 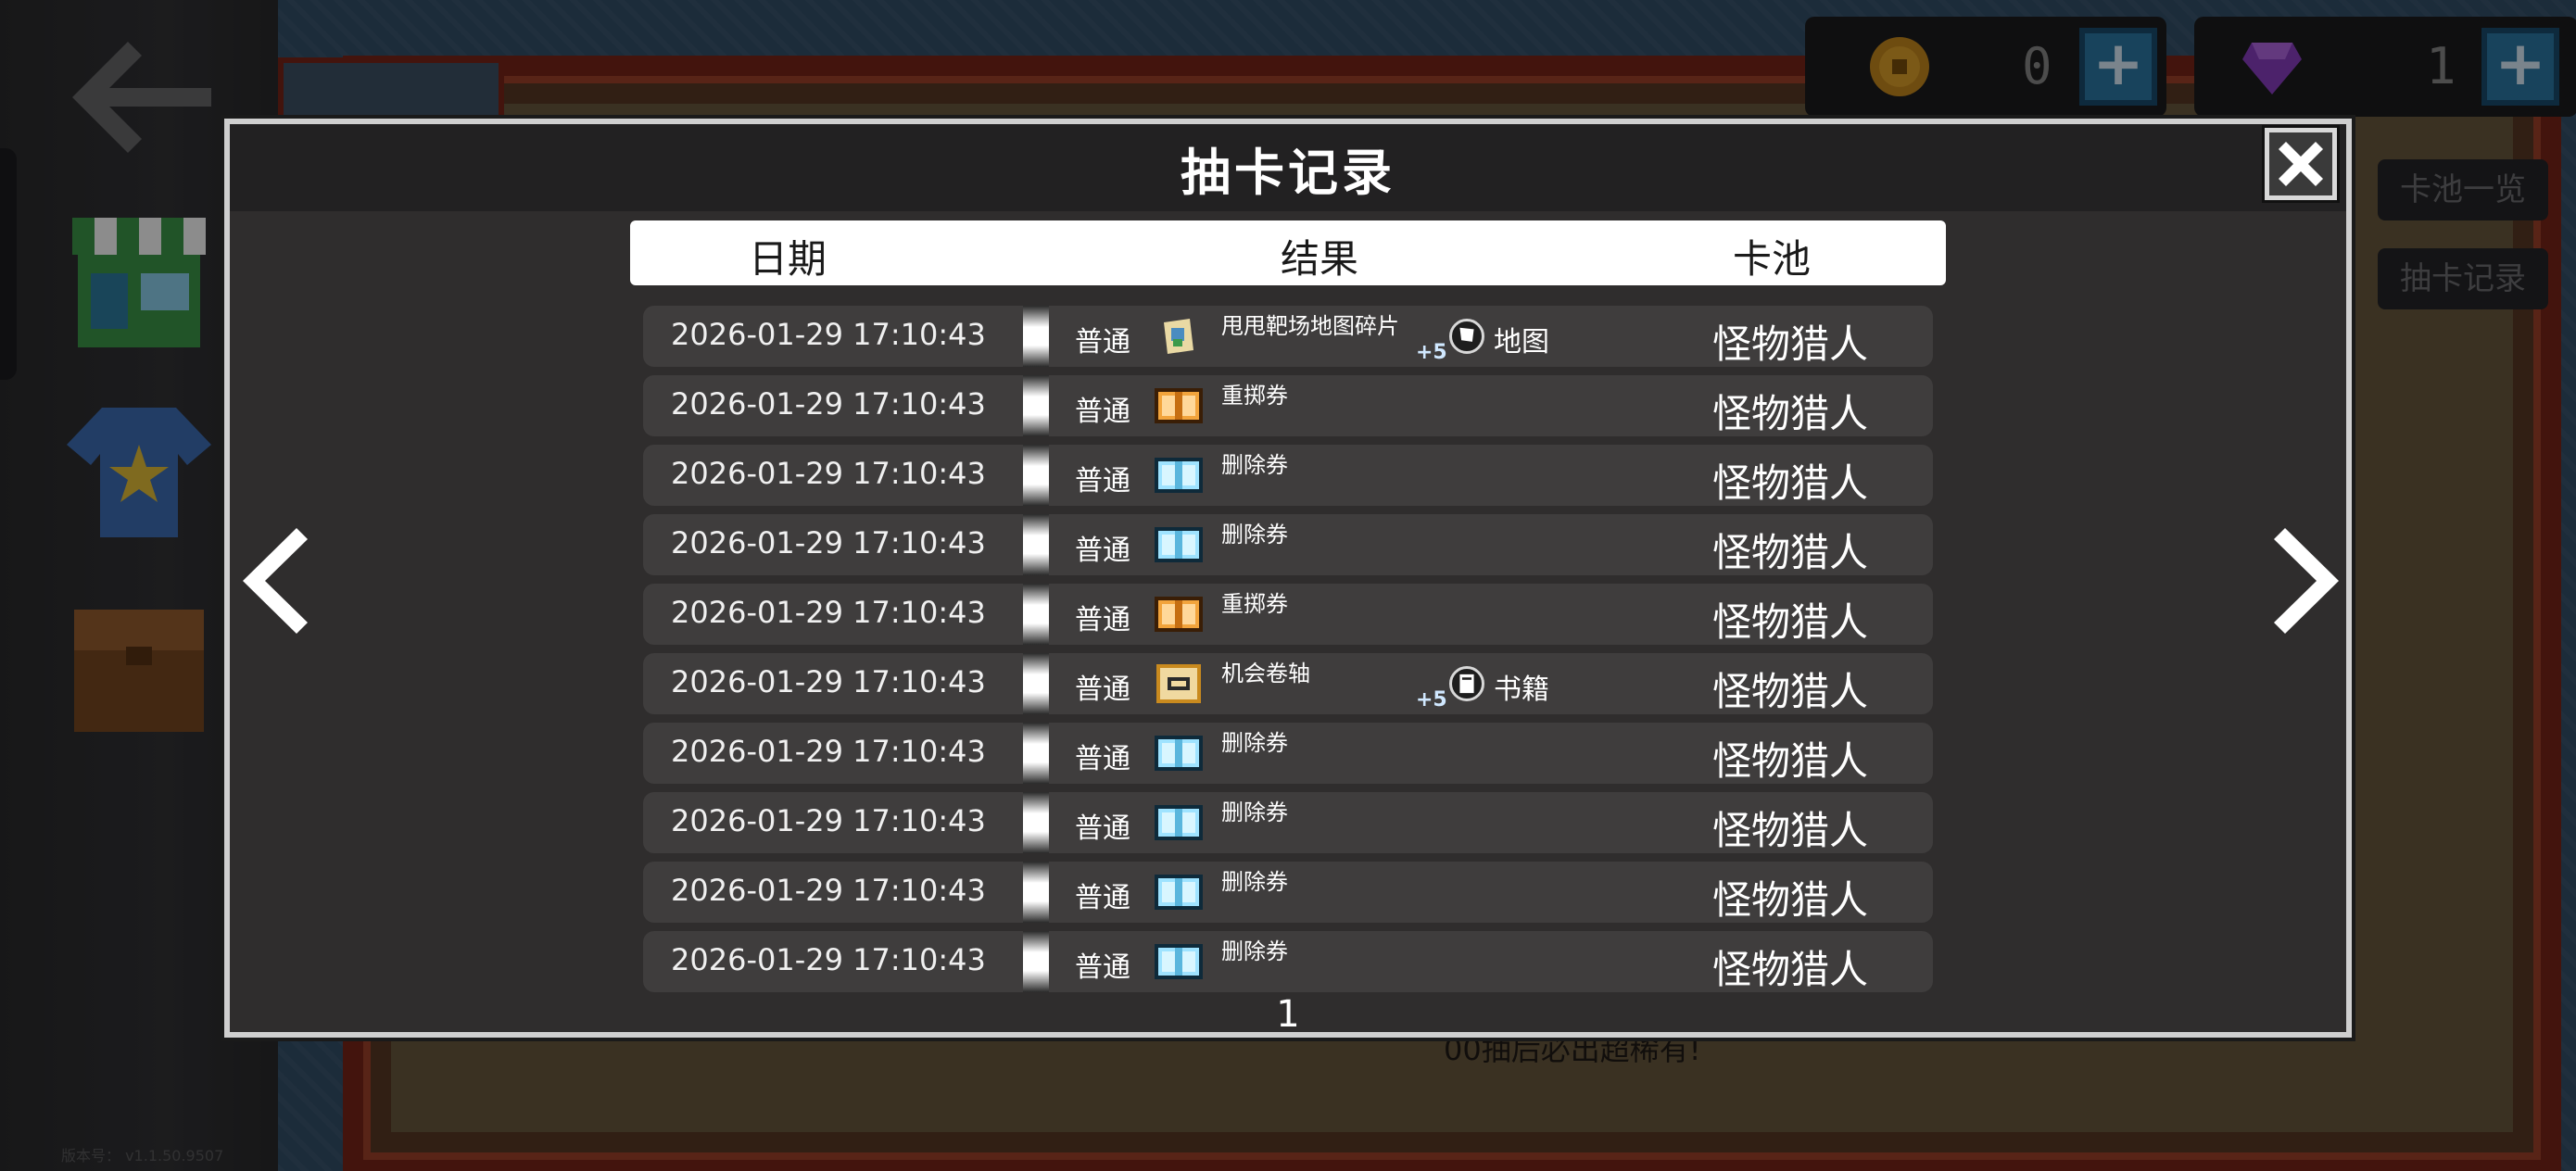 What do you see at coordinates (1521, 690) in the screenshot?
I see `row-category: 书籍` at bounding box center [1521, 690].